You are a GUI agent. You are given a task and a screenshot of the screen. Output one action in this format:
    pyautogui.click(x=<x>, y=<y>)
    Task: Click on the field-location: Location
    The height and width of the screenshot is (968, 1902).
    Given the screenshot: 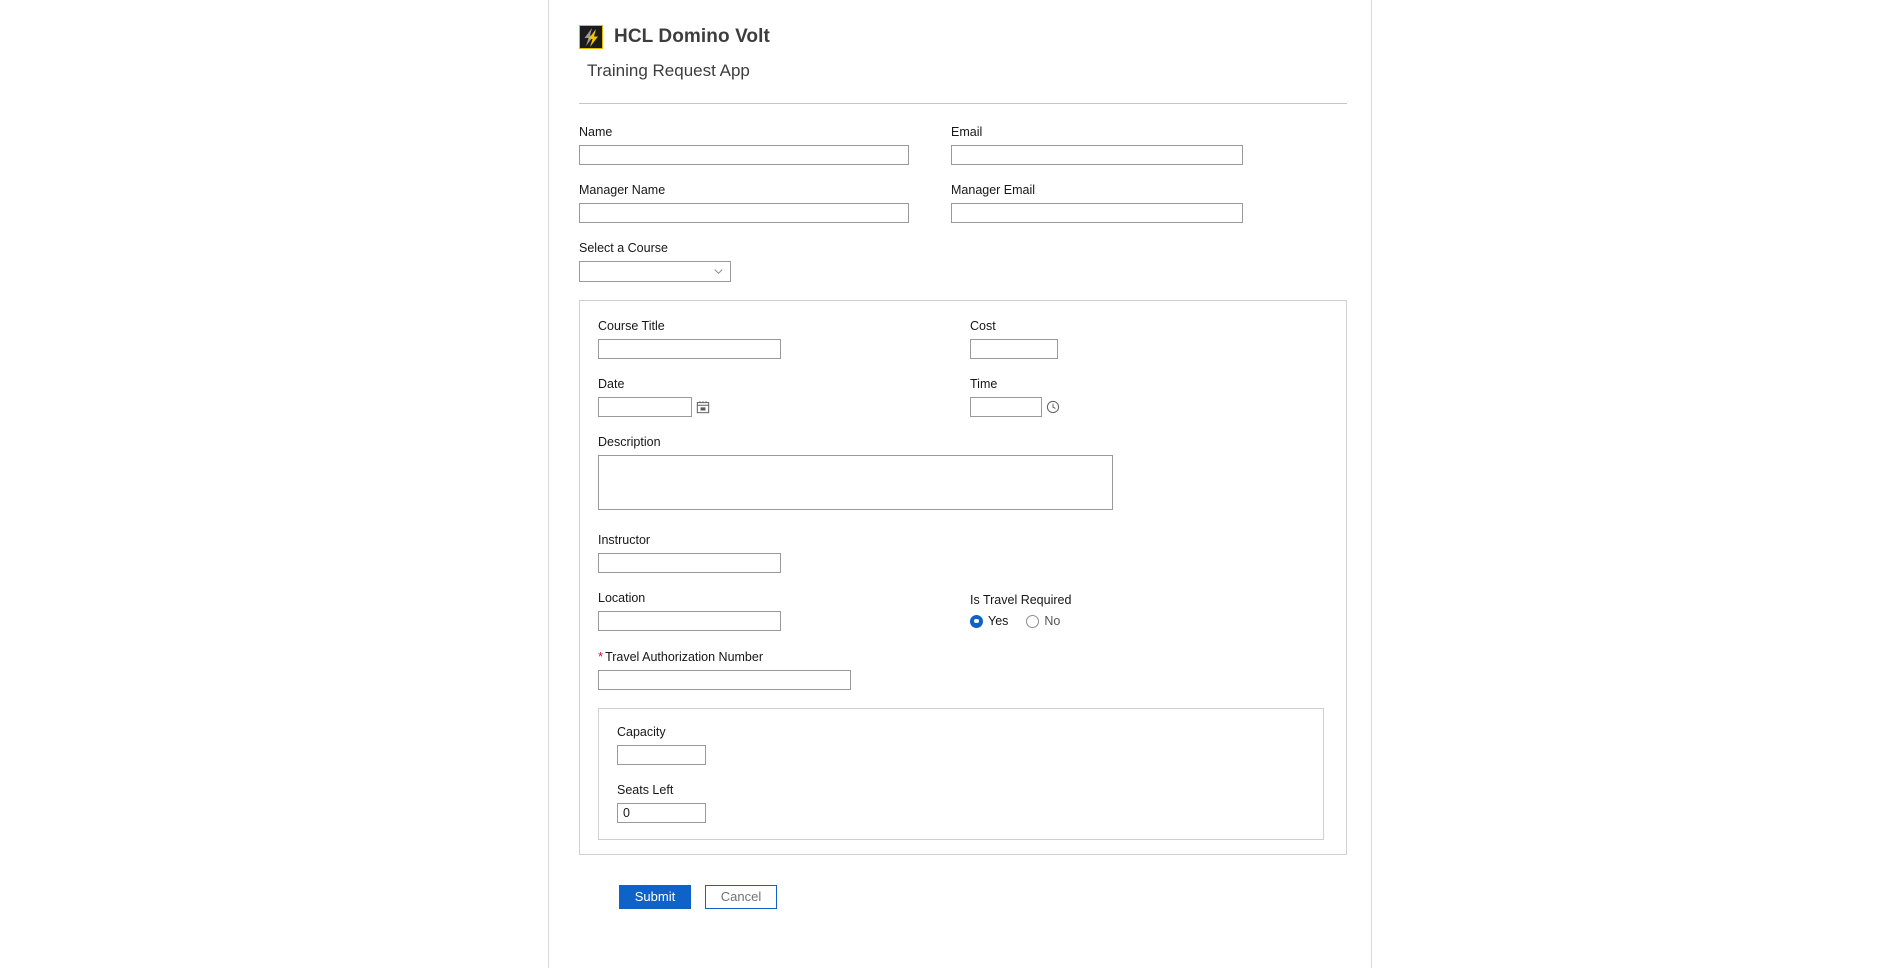 What is the action you would take?
    pyautogui.click(x=784, y=611)
    